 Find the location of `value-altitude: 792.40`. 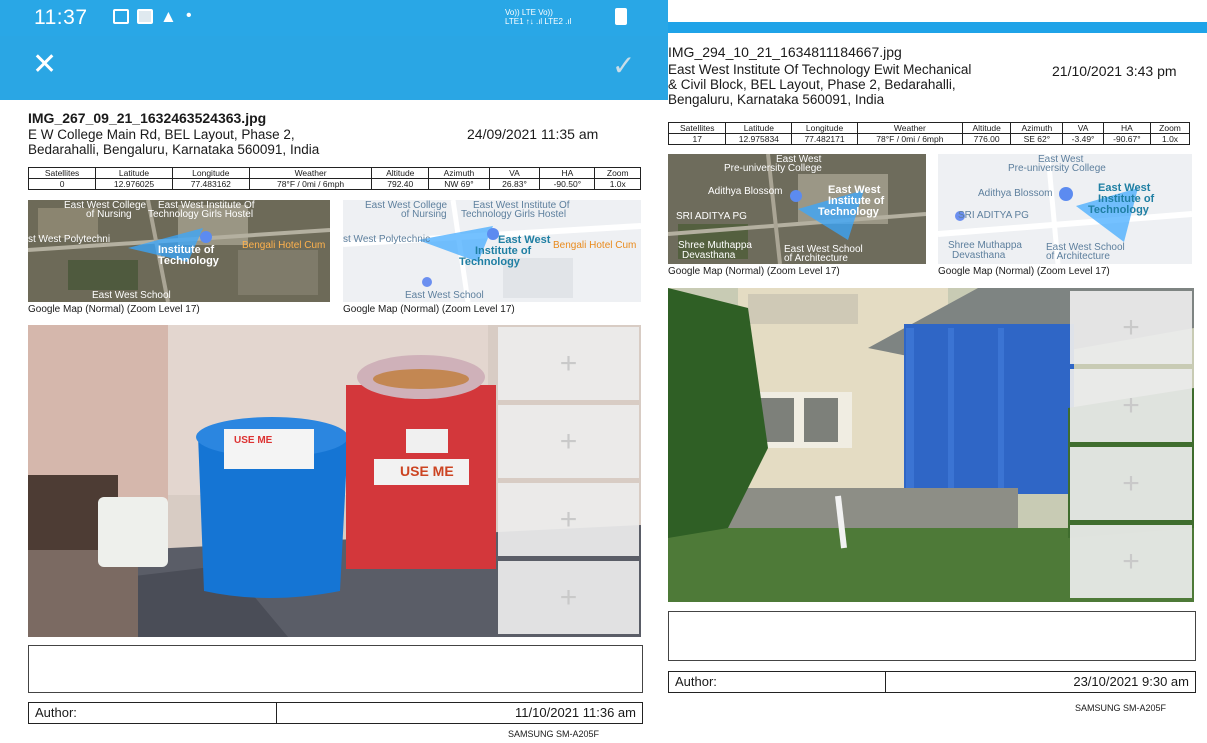

value-altitude: 792.40 is located at coordinates (400, 184).